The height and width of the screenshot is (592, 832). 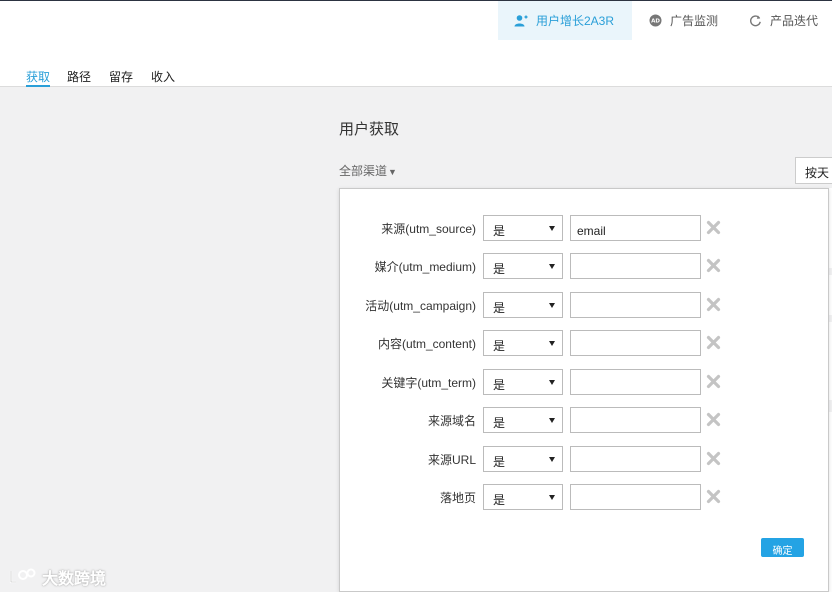 I want to click on confirm-button: 确定, so click(x=782, y=547).